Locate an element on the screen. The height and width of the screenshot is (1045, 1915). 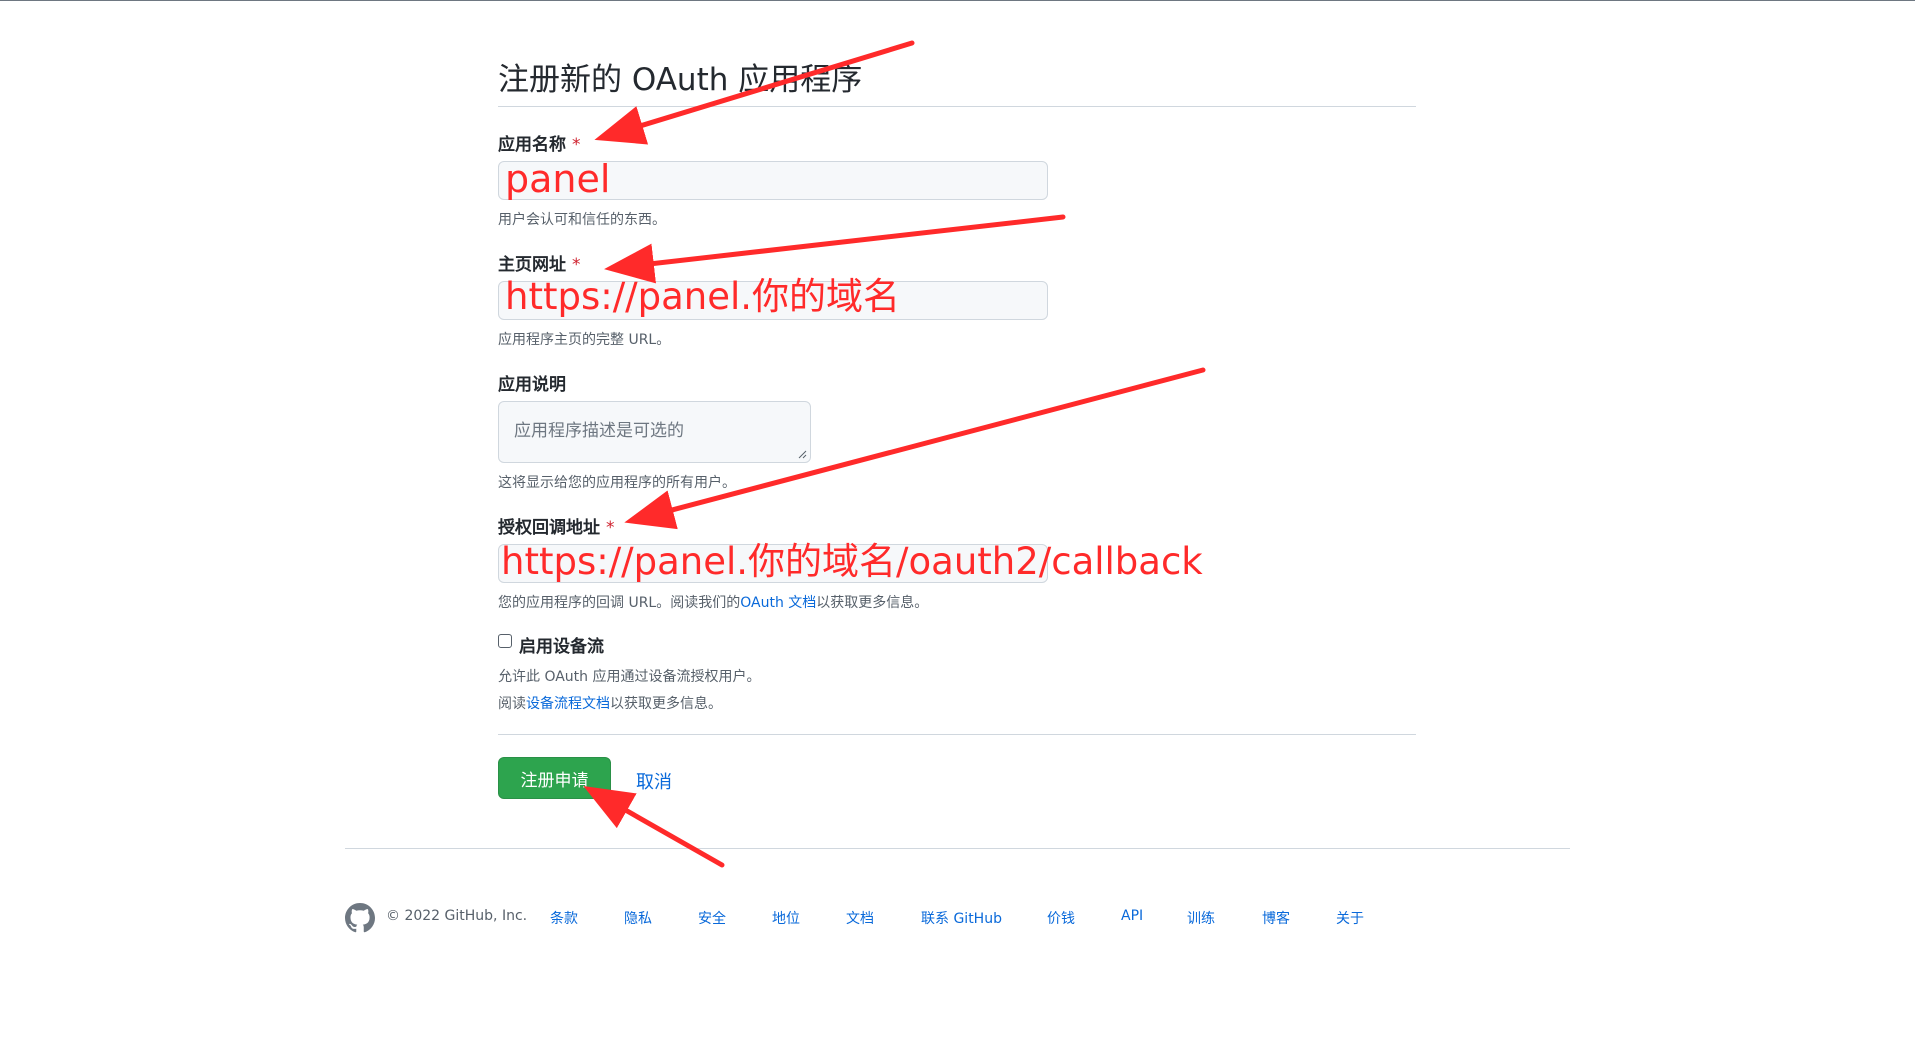
arrow-to-homepage-url is located at coordinates (835, 249).